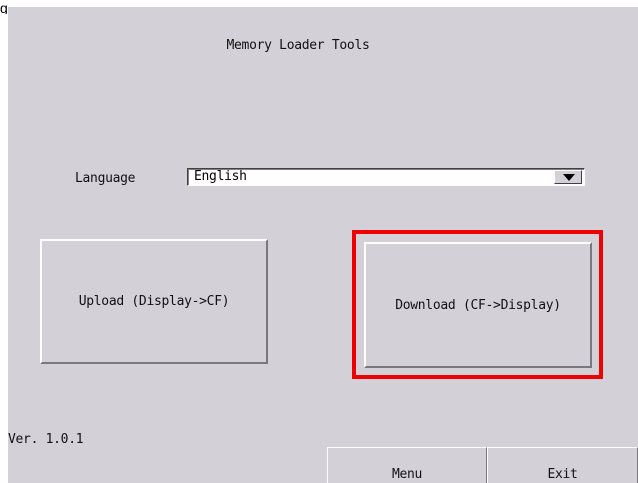 The image size is (638, 483). What do you see at coordinates (46, 439) in the screenshot?
I see `version-text: Ver. 1.0.1` at bounding box center [46, 439].